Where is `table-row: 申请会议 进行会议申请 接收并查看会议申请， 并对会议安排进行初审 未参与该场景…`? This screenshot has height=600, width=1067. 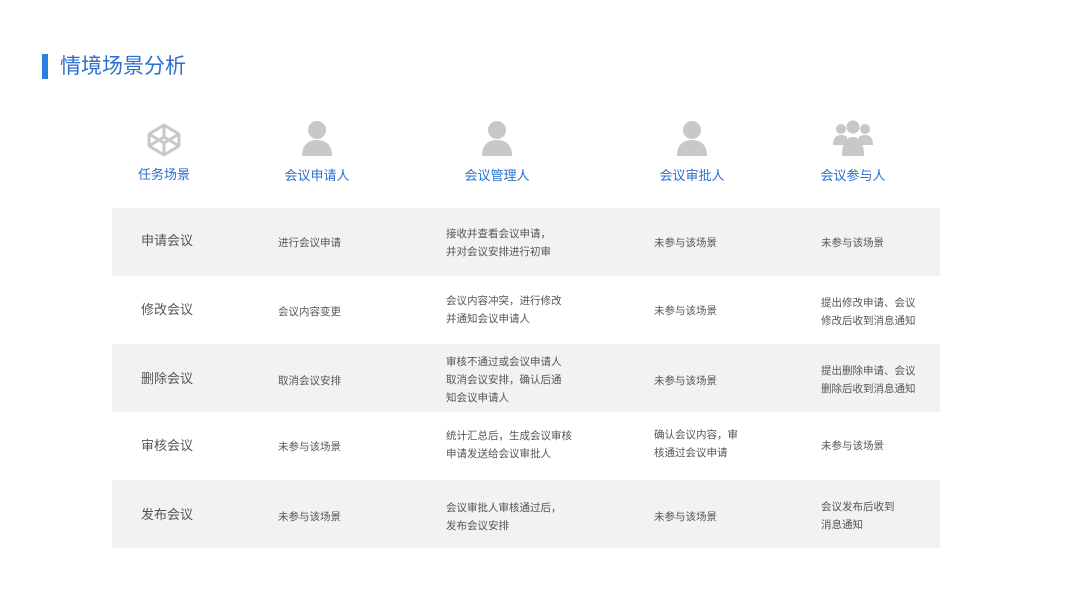
table-row: 申请会议 进行会议申请 接收并查看会议申请， 并对会议安排进行初审 未参与该场景… is located at coordinates (526, 242).